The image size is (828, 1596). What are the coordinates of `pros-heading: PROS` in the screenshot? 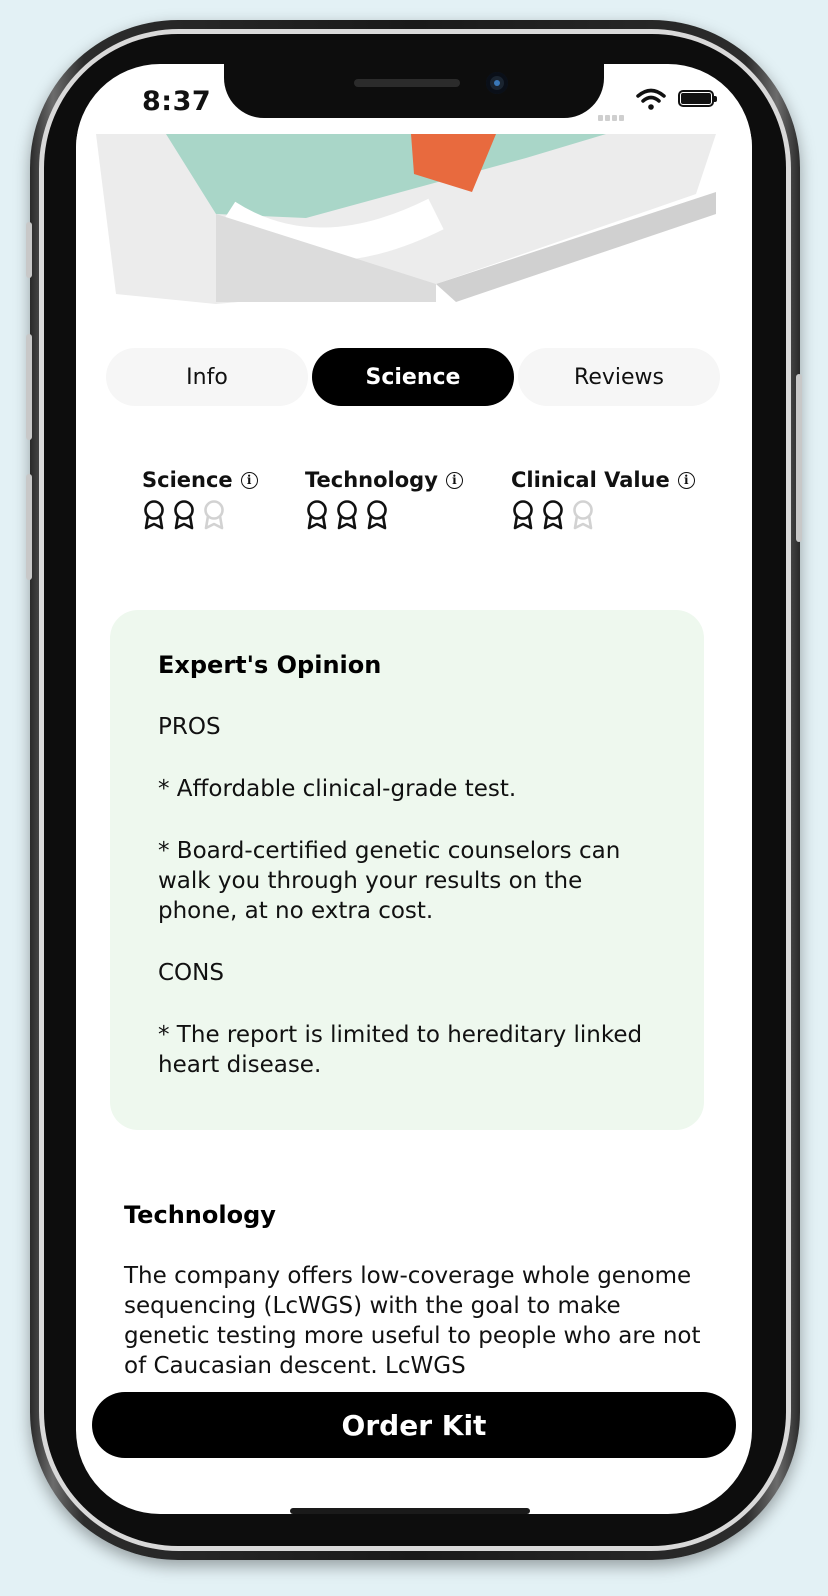 It's located at (189, 727).